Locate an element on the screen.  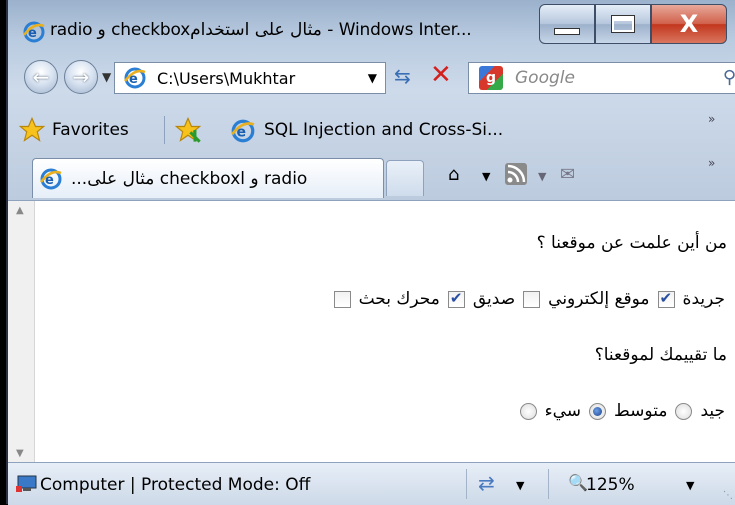
rating-radio-group: جيد متوسط سيء is located at coordinates (620, 411).